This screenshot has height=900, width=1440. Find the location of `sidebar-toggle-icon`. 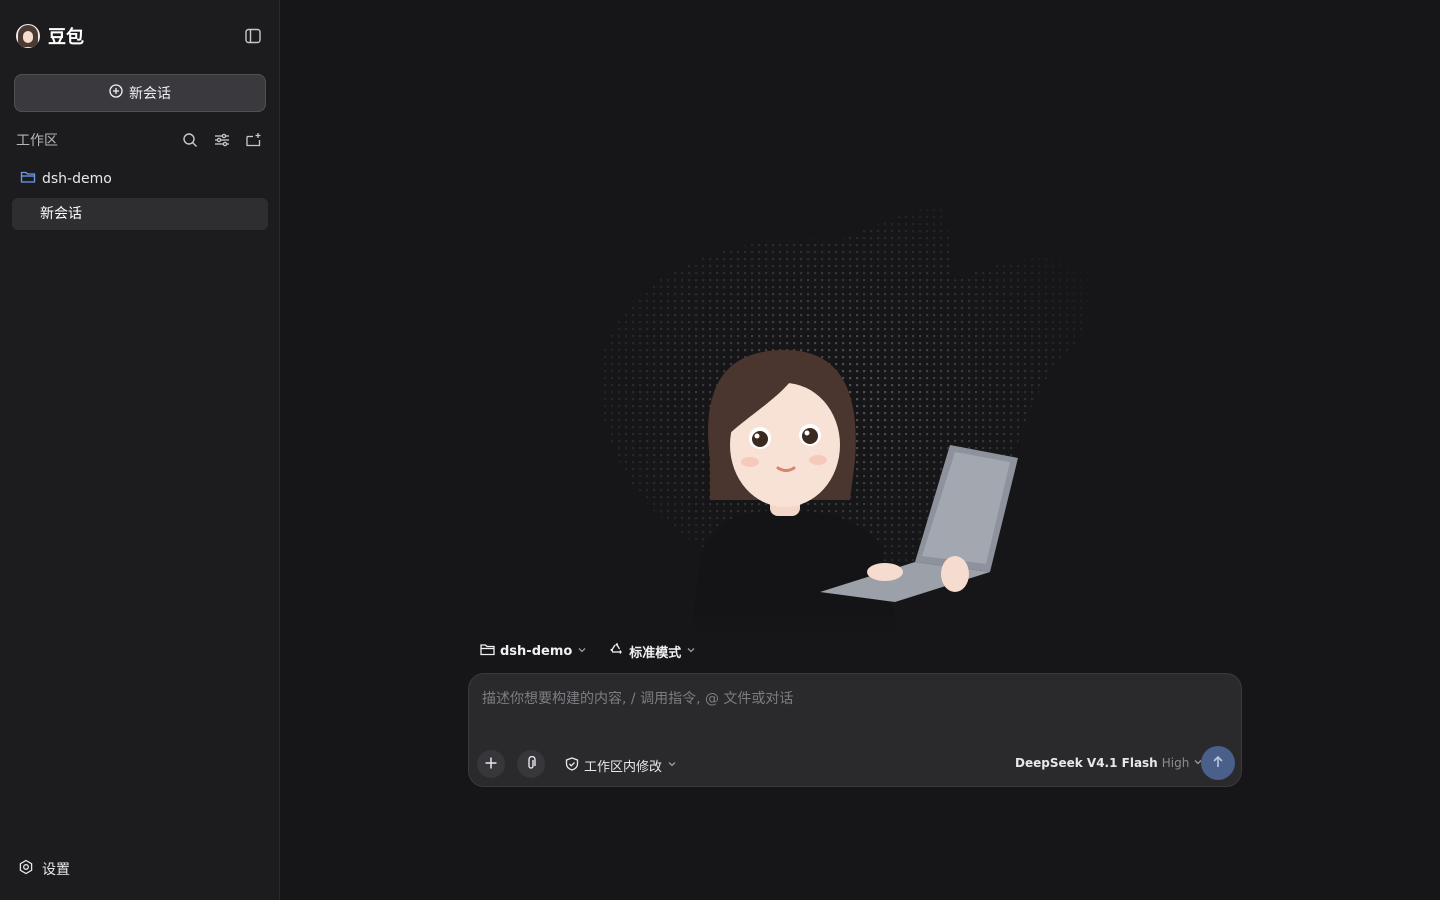

sidebar-toggle-icon is located at coordinates (253, 36).